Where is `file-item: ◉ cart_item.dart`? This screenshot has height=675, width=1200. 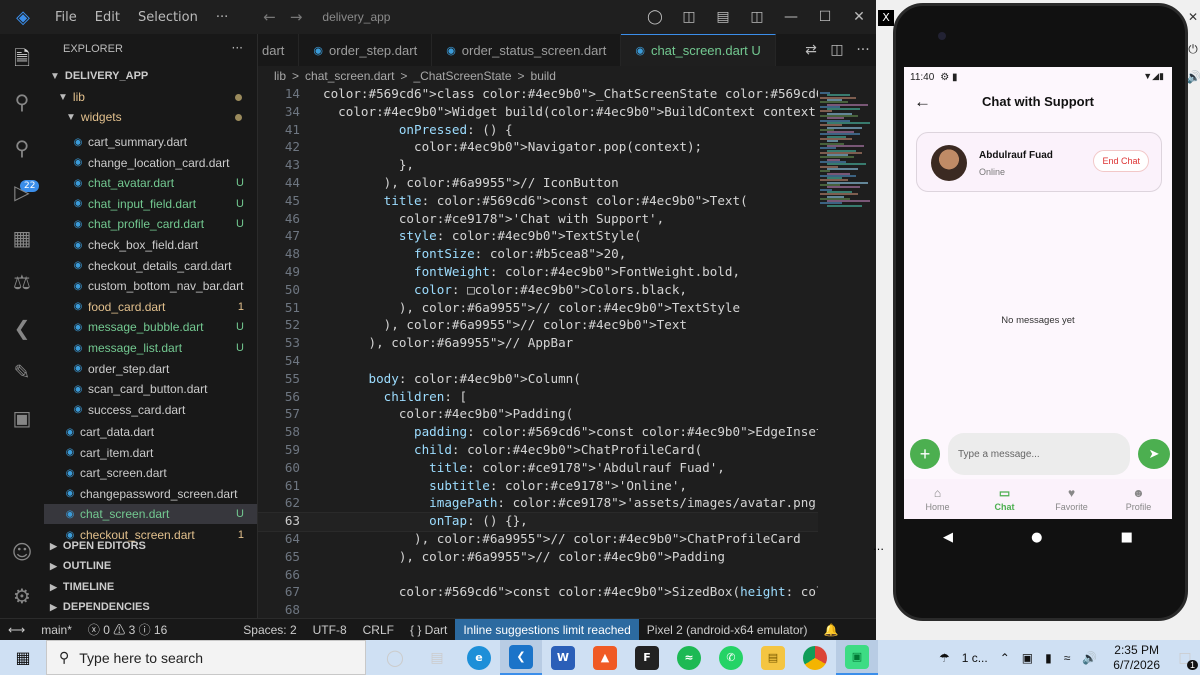
file-item: ◉ cart_item.dart is located at coordinates (150, 453).